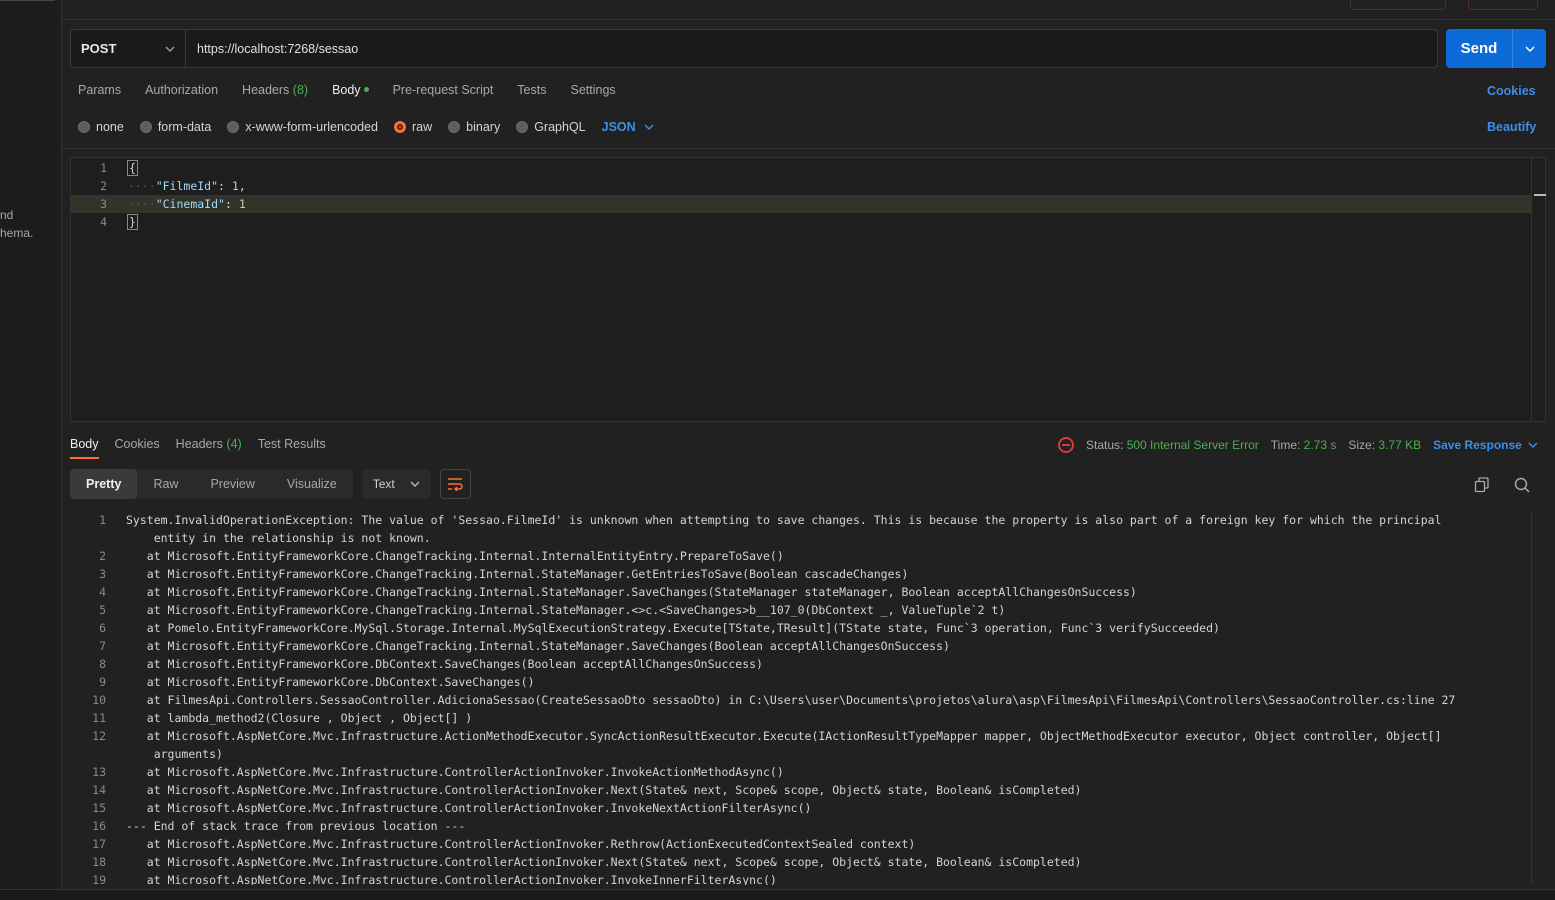  Describe the element at coordinates (1400, 445) in the screenshot. I see `size-value: 3.77 KB` at that location.